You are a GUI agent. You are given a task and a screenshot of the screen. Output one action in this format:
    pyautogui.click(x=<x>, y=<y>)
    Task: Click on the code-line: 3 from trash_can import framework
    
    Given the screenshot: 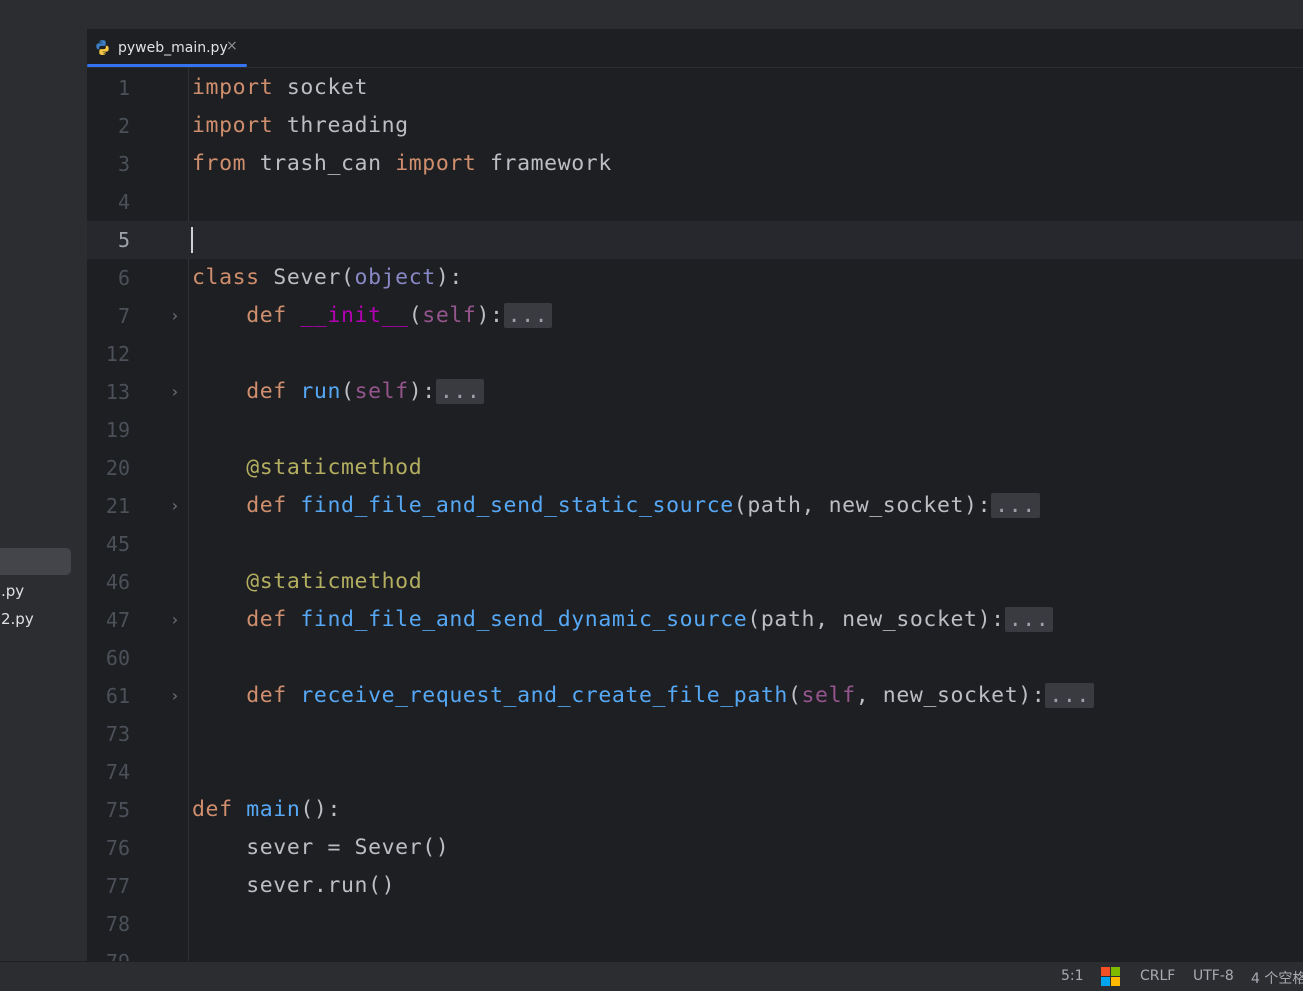 What is the action you would take?
    pyautogui.click(x=695, y=164)
    